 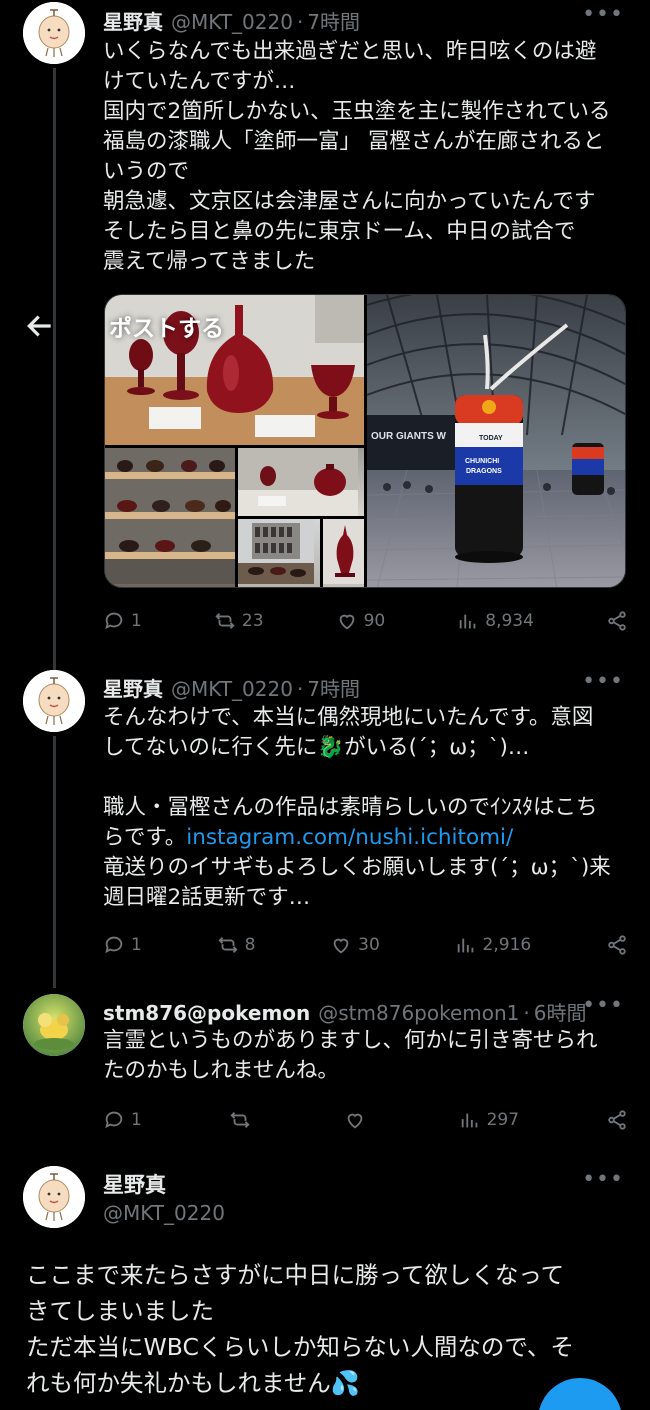 What do you see at coordinates (355, 945) in the screenshot?
I see `like-button: 30` at bounding box center [355, 945].